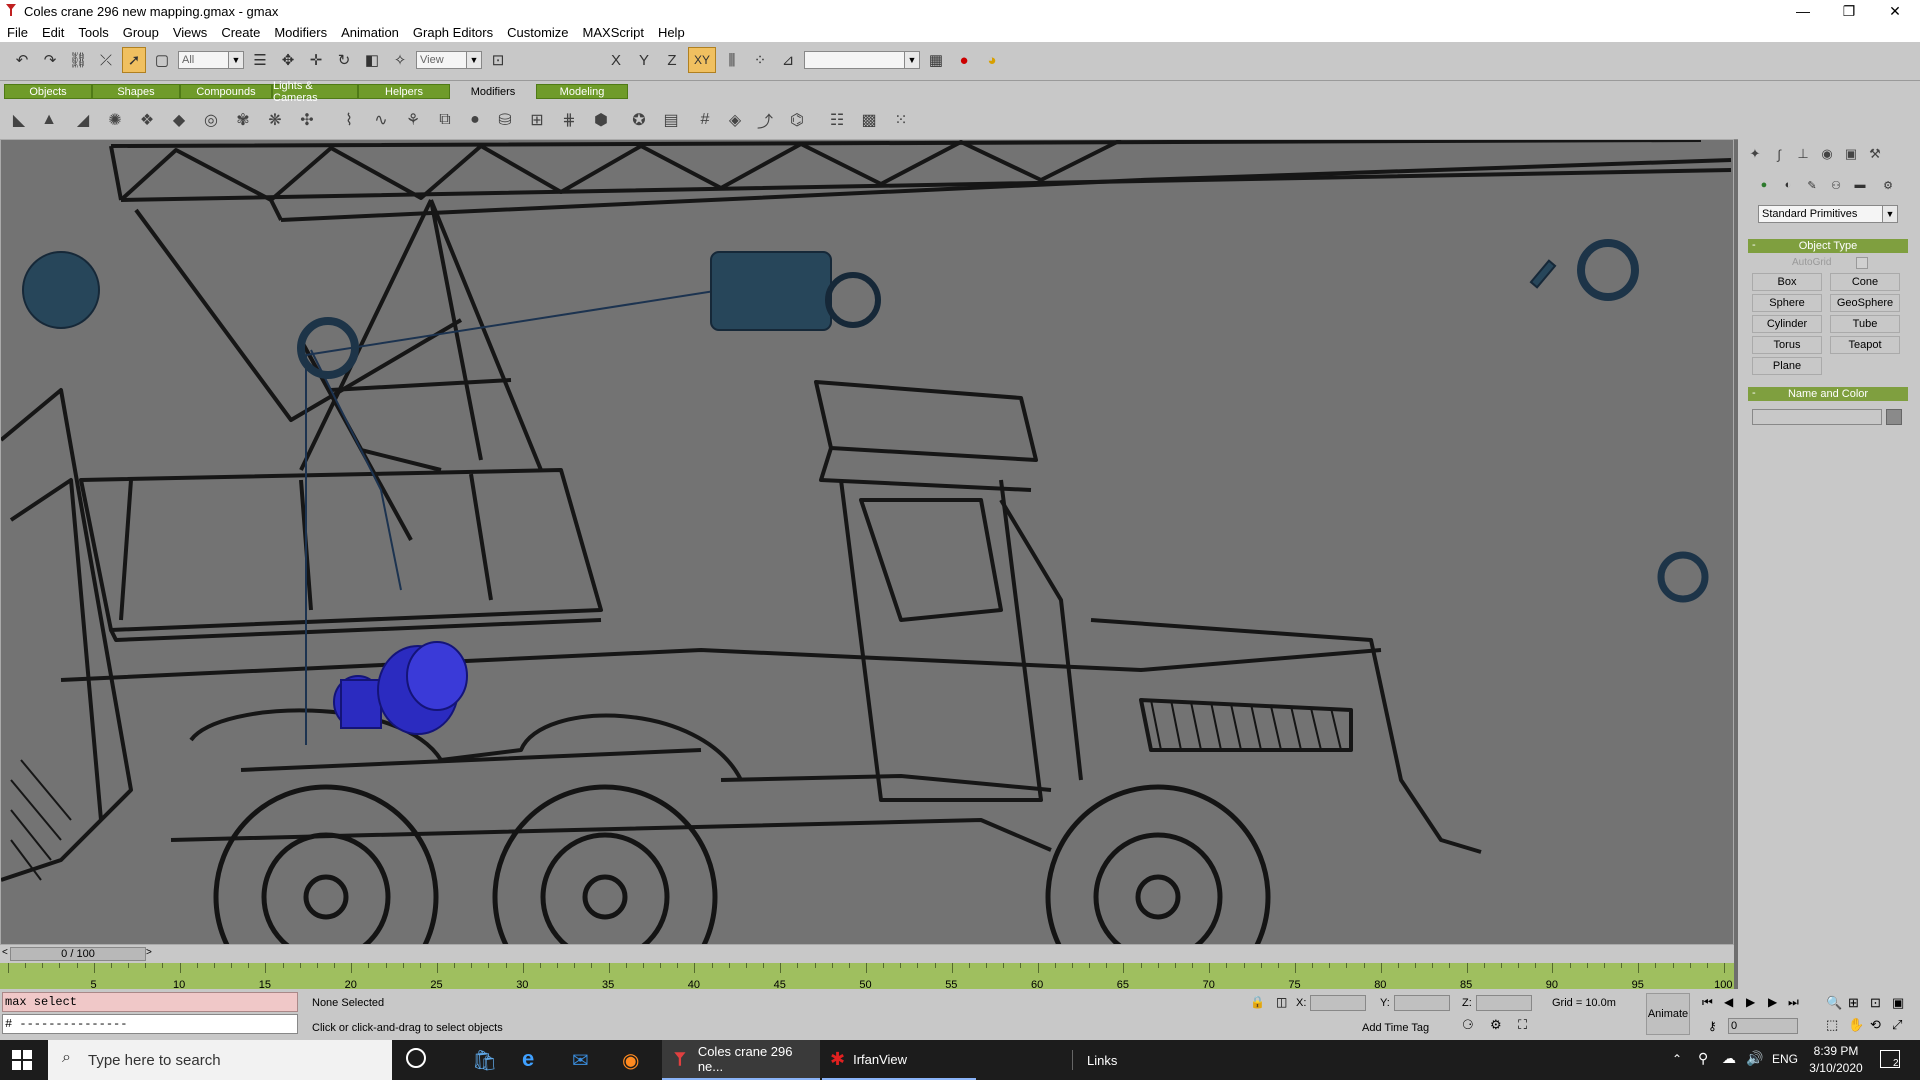  What do you see at coordinates (1788, 185) in the screenshot?
I see `shapes-icon: ◐` at bounding box center [1788, 185].